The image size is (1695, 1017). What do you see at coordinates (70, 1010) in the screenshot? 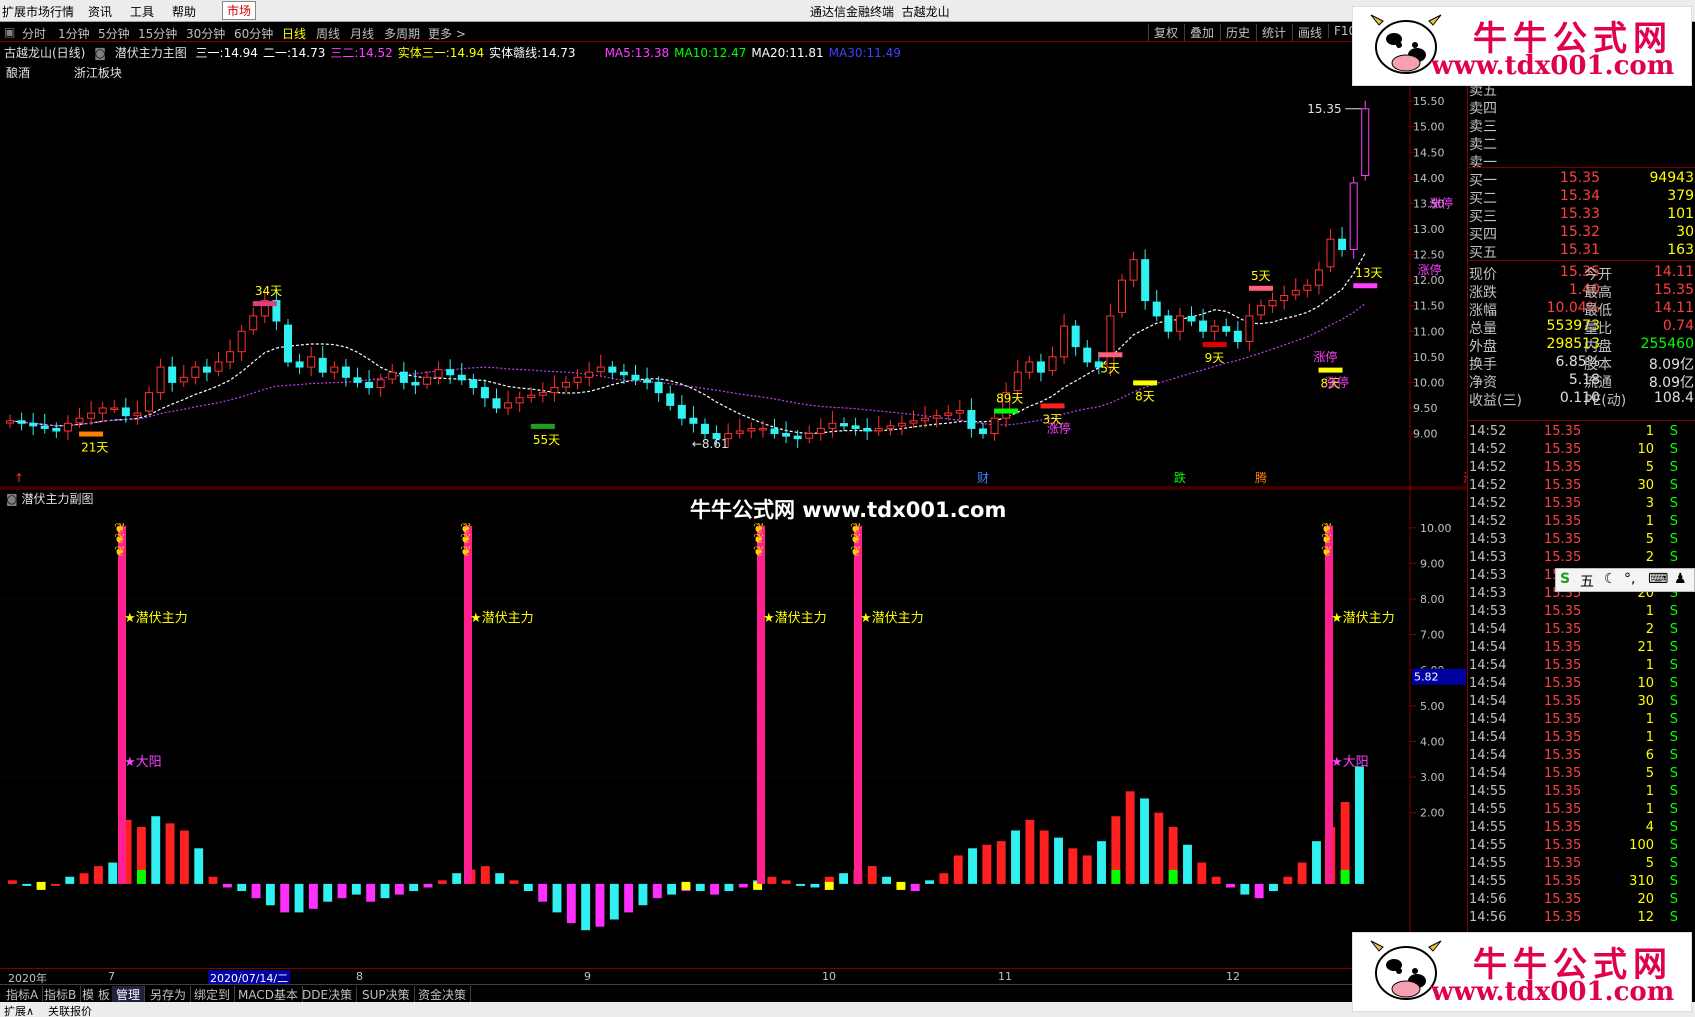
I see `linked-quote-button: 关联报价` at bounding box center [70, 1010].